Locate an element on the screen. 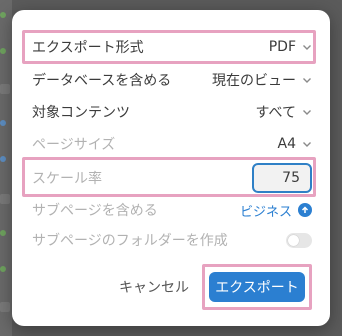  create-subpage-folders-row: サブページのフォルダーを作成 is located at coordinates (171, 240).